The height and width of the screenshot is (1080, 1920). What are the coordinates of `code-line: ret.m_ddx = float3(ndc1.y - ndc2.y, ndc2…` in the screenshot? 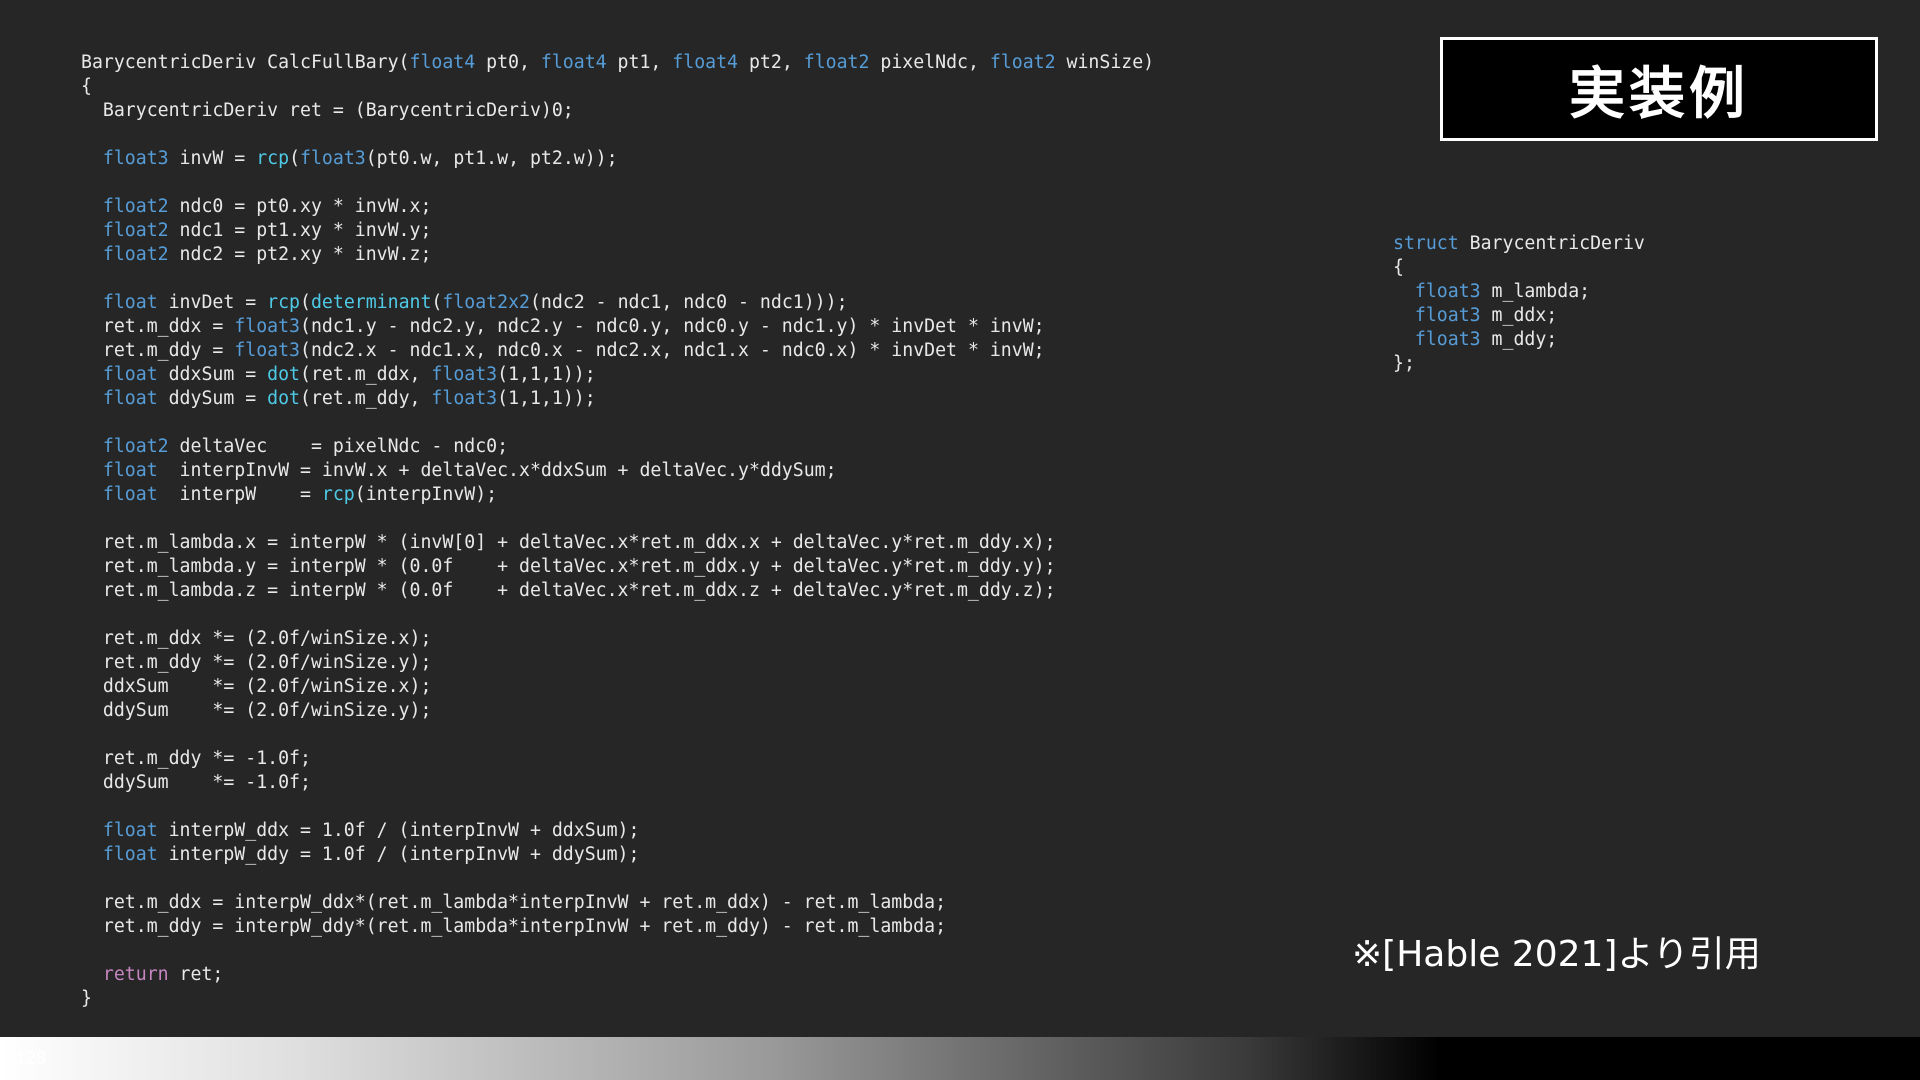 It's located at (563, 326).